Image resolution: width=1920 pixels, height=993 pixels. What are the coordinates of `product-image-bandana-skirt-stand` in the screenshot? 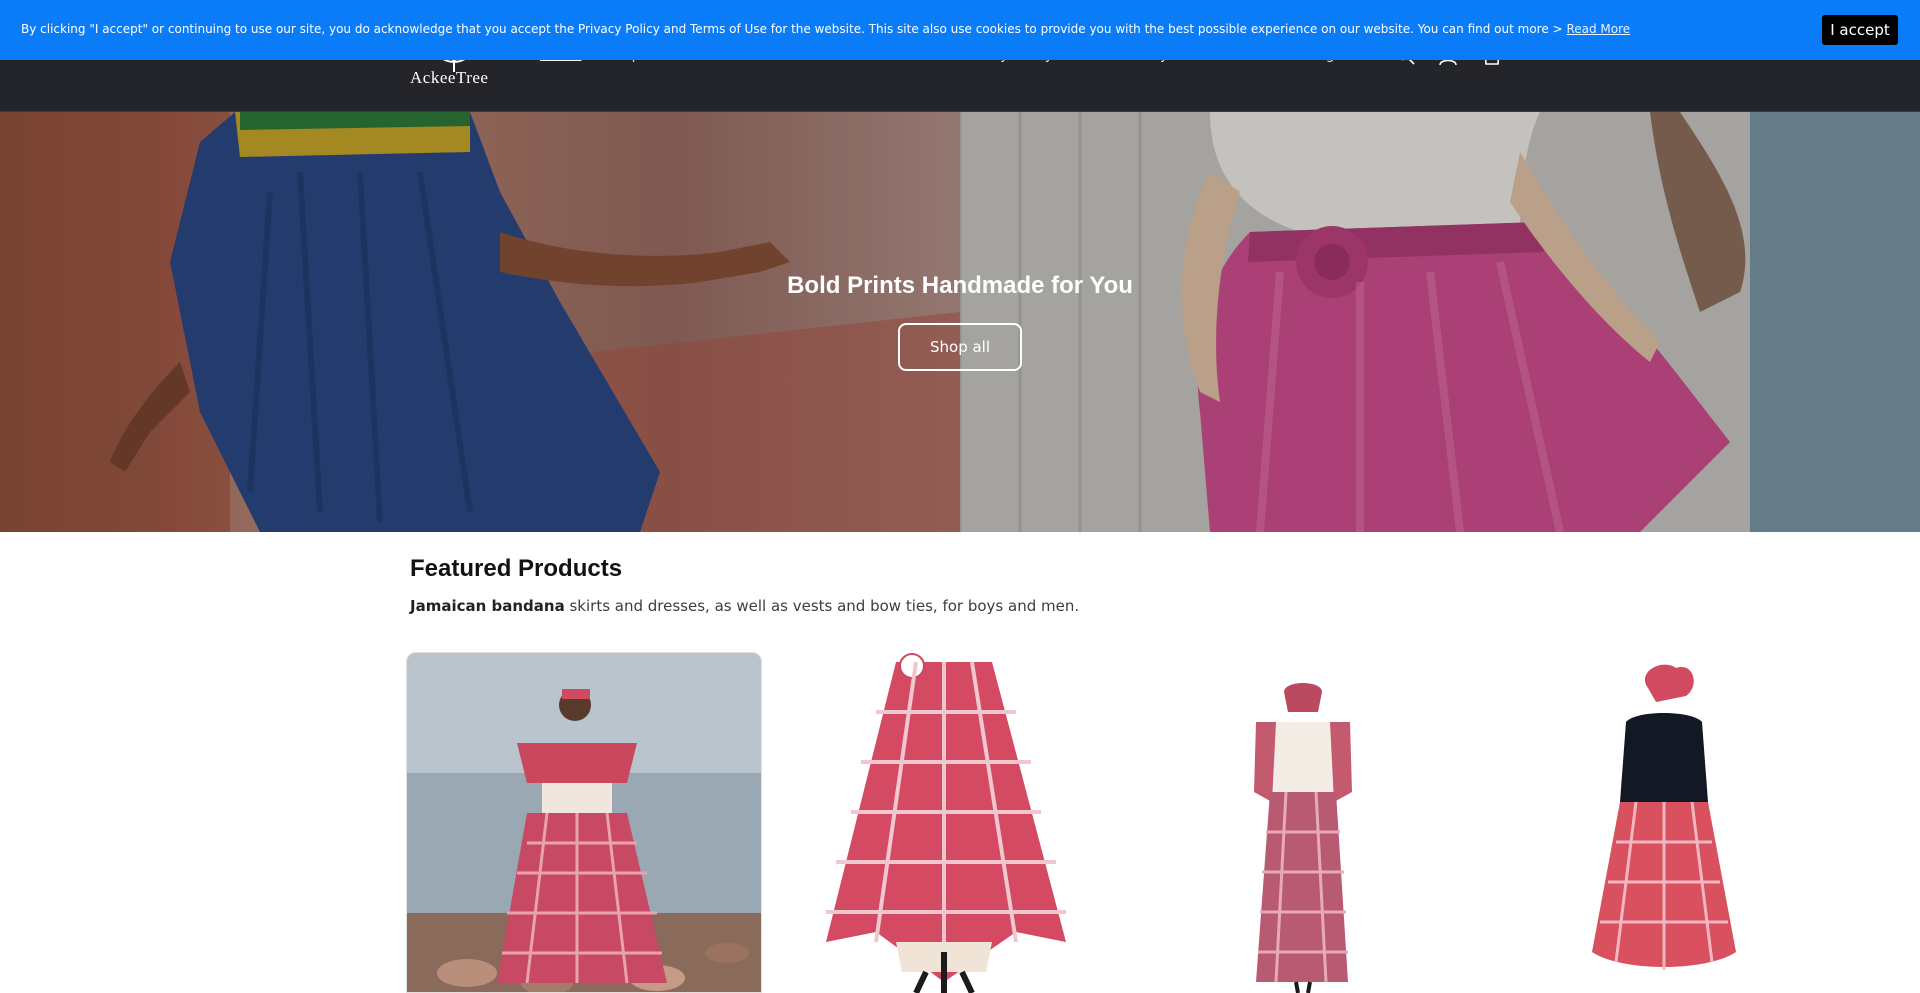 It's located at (944, 822).